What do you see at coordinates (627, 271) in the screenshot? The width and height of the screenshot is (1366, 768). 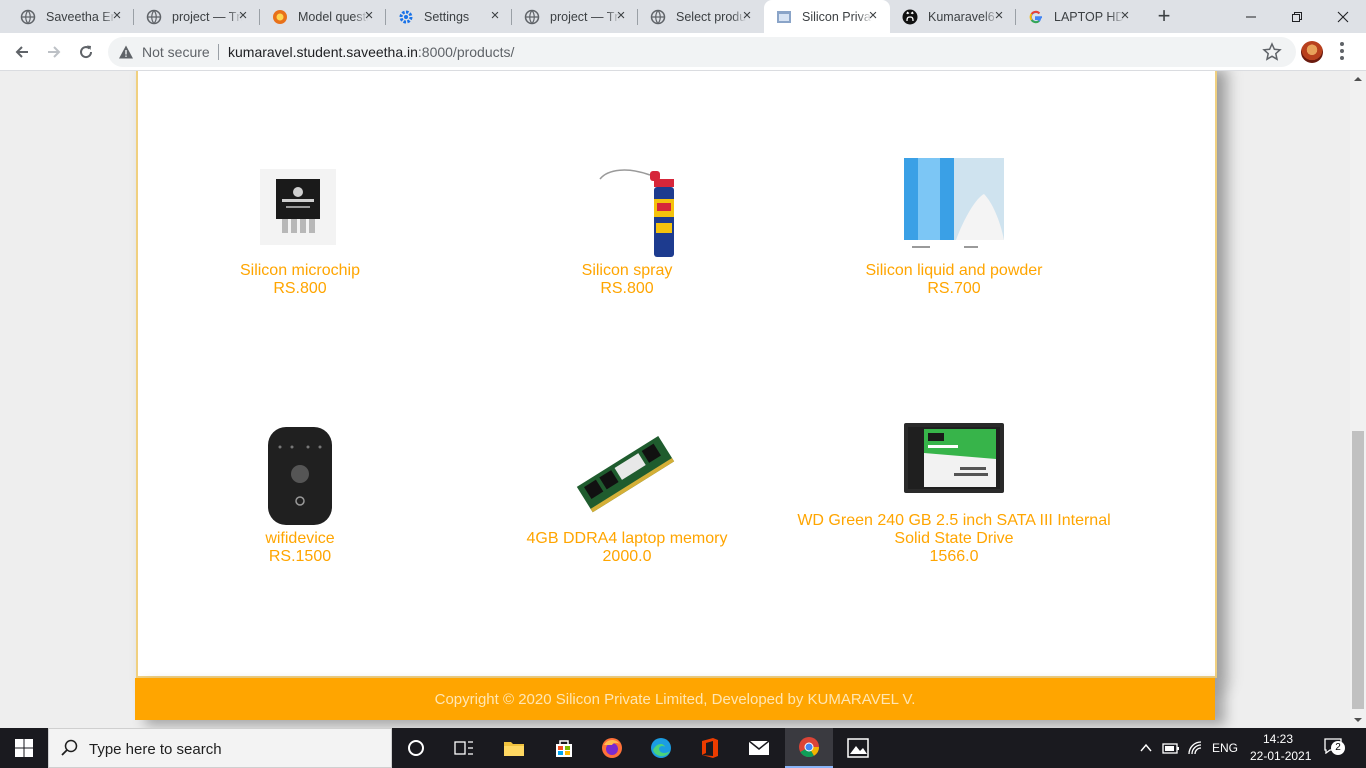 I see `product-name: Silicon spray` at bounding box center [627, 271].